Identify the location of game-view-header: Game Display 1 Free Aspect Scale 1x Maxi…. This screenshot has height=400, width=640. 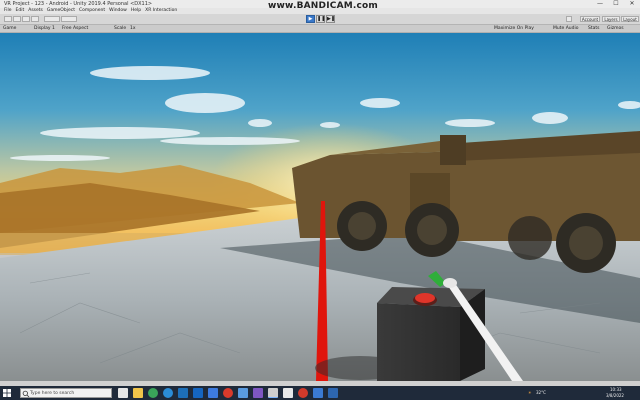
(320, 29).